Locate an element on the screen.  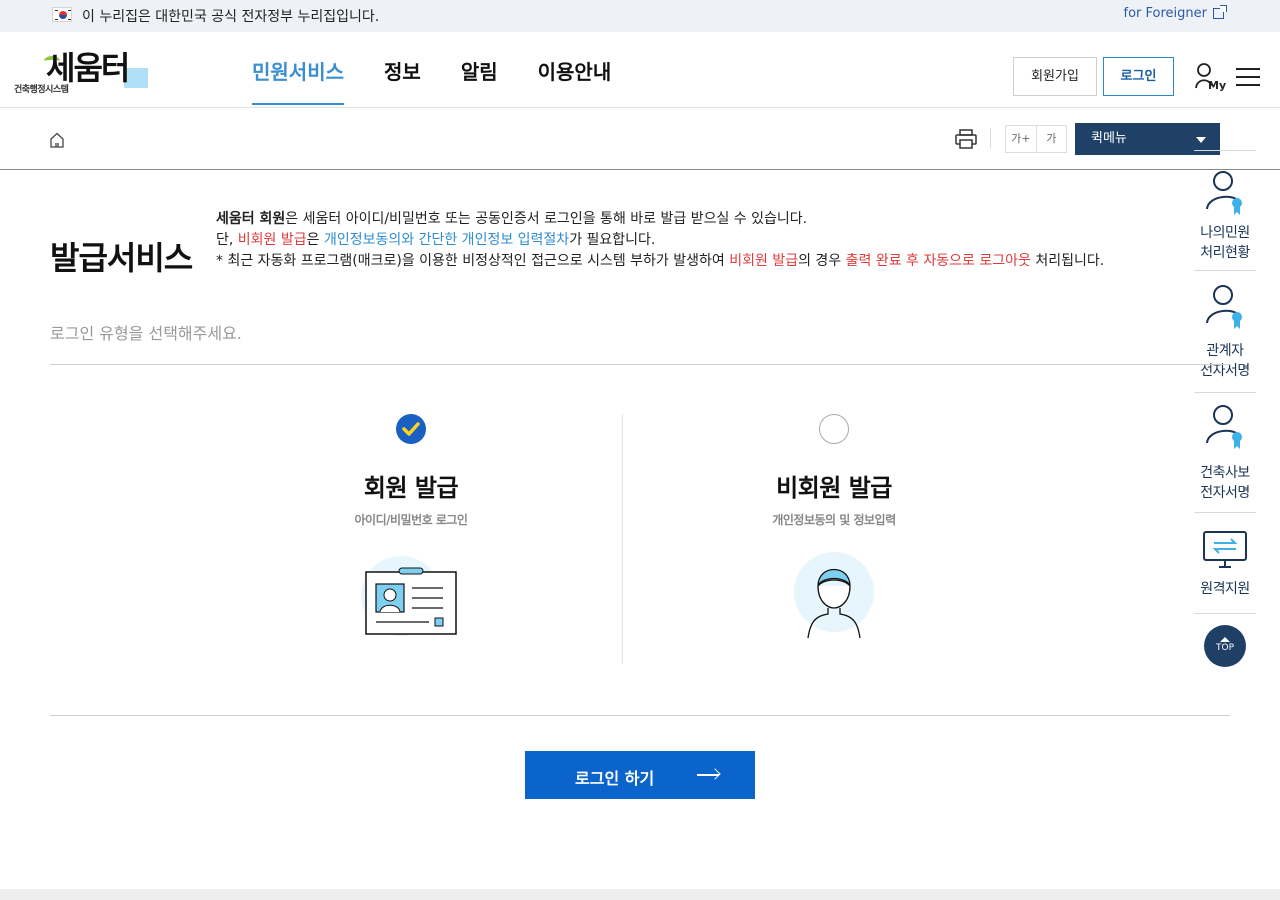
scroll-top-button: TOP is located at coordinates (1225, 646).